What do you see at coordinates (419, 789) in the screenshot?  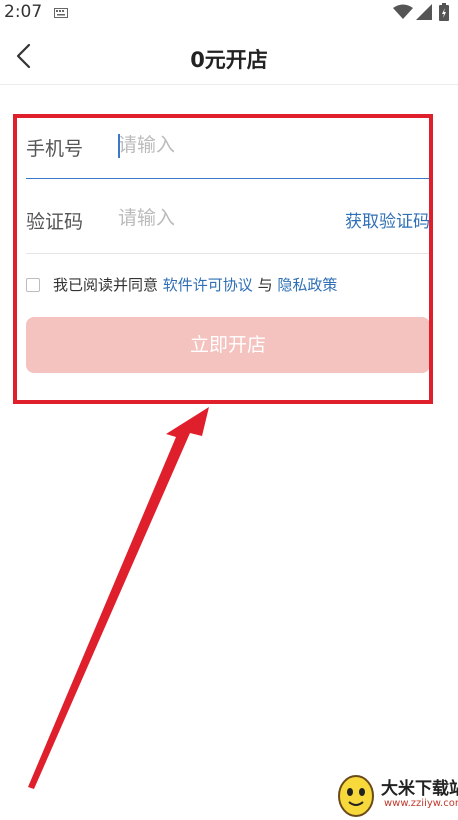 I see `watermark-brand: 大米下载站` at bounding box center [419, 789].